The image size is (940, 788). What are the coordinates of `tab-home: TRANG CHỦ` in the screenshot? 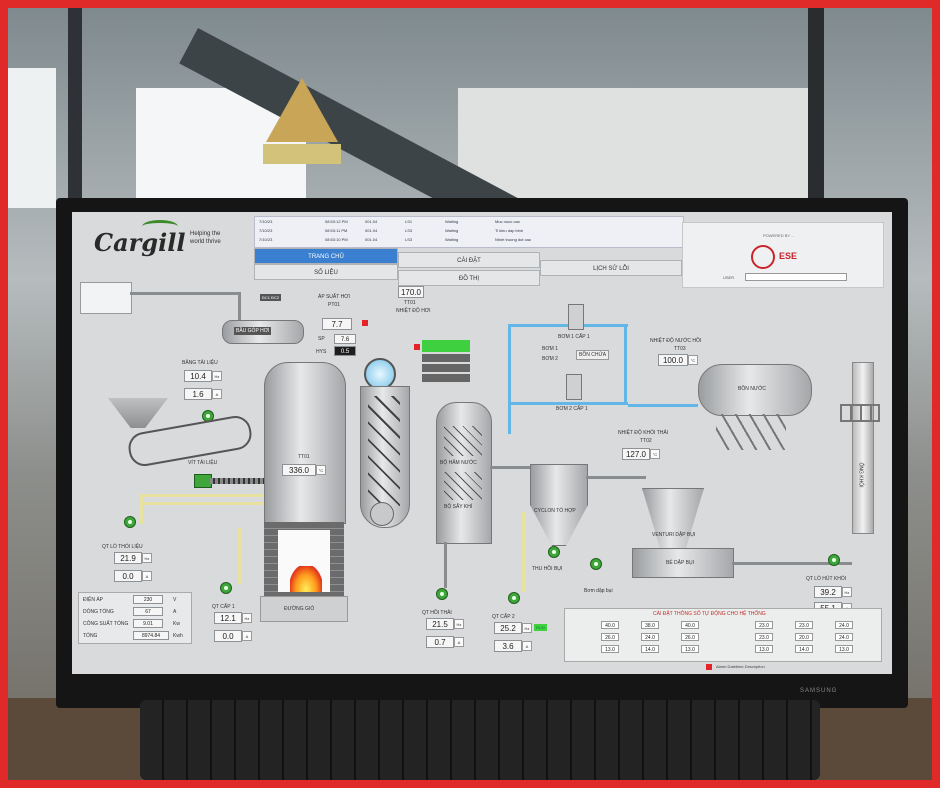 It's located at (326, 256).